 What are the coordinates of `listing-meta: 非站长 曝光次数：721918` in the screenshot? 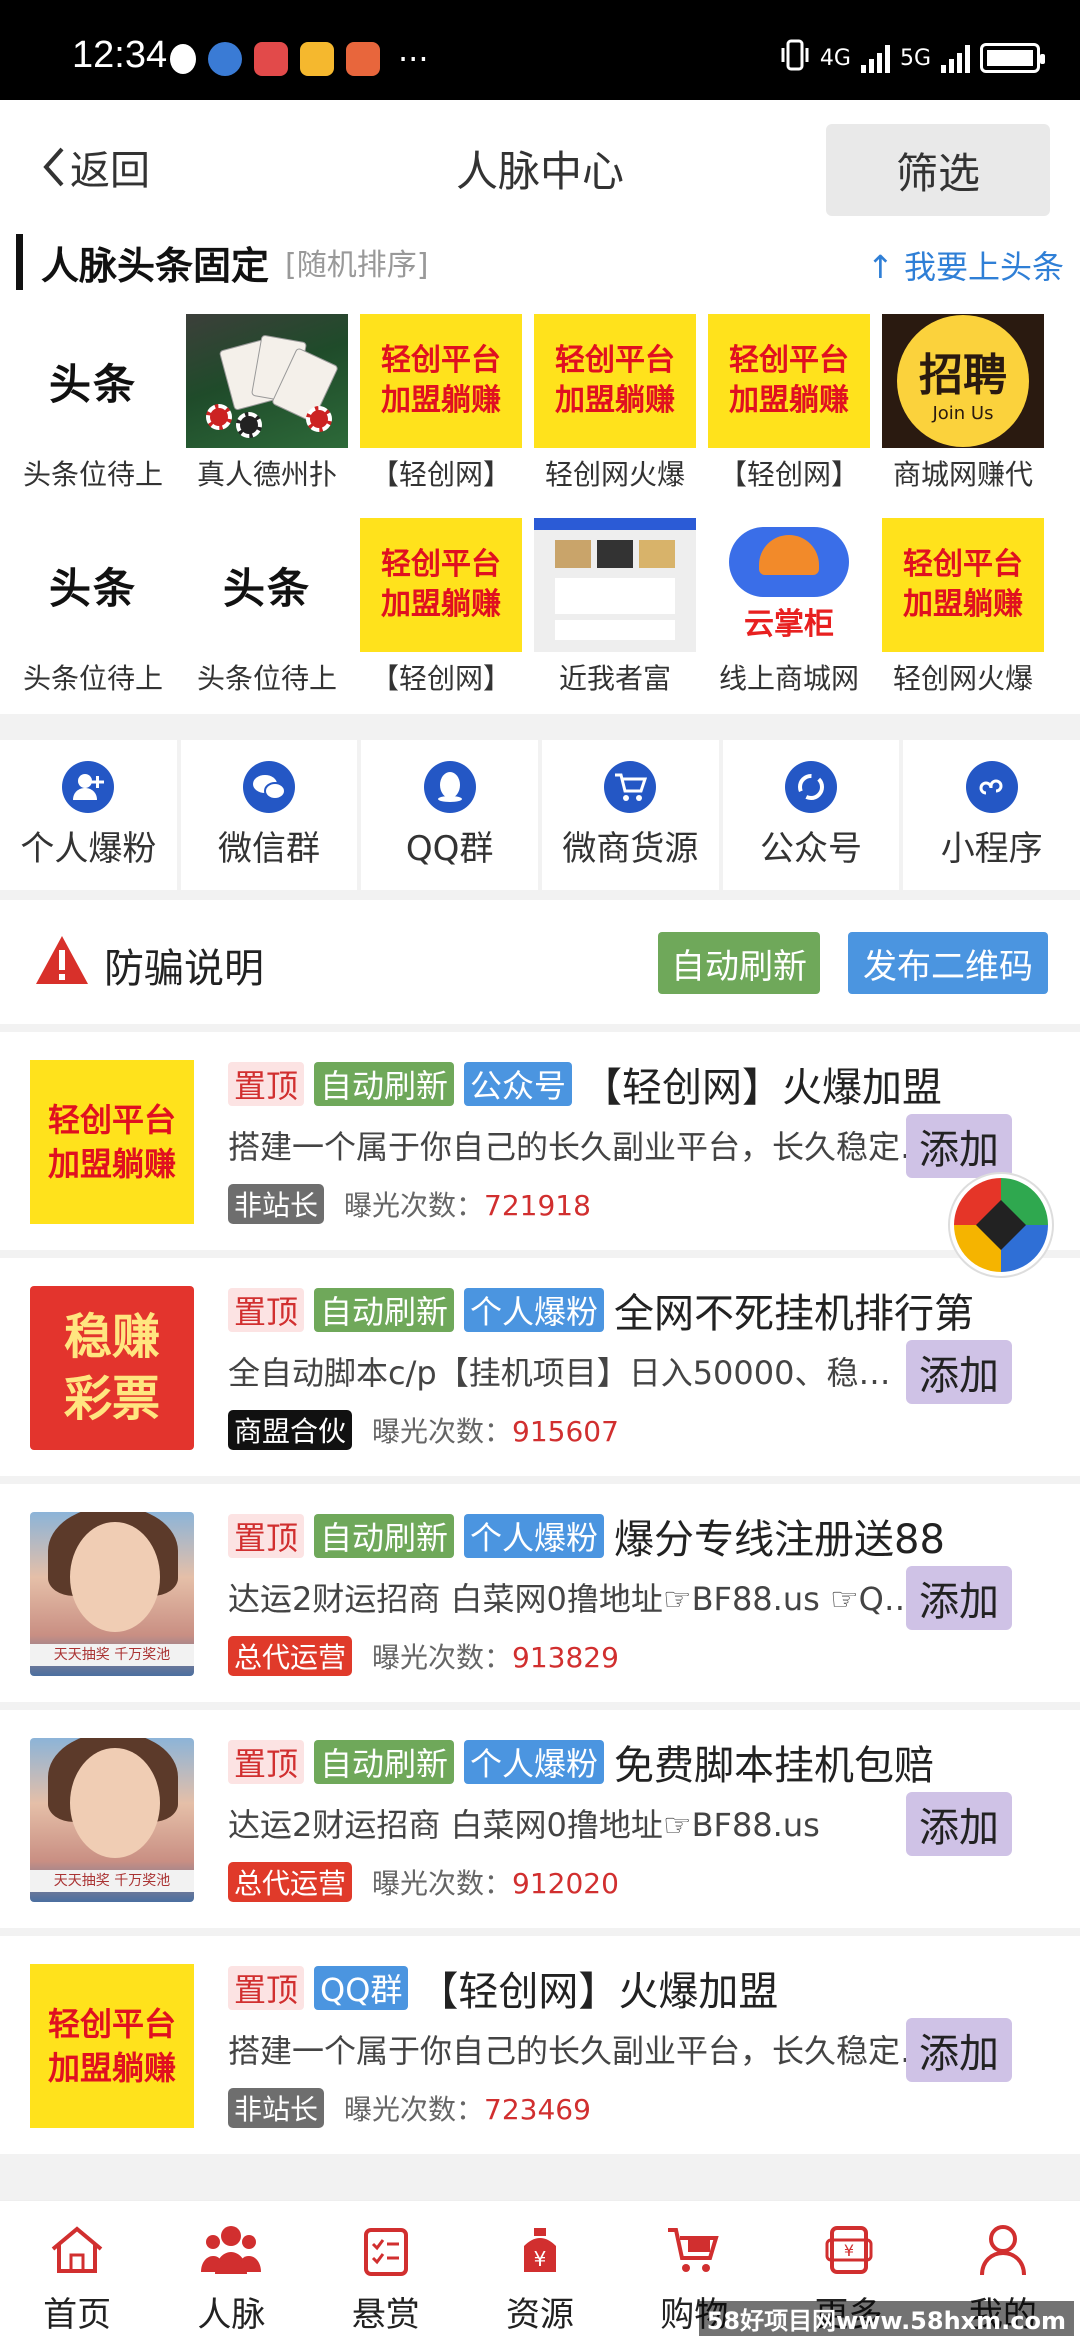 It's located at (409, 1204).